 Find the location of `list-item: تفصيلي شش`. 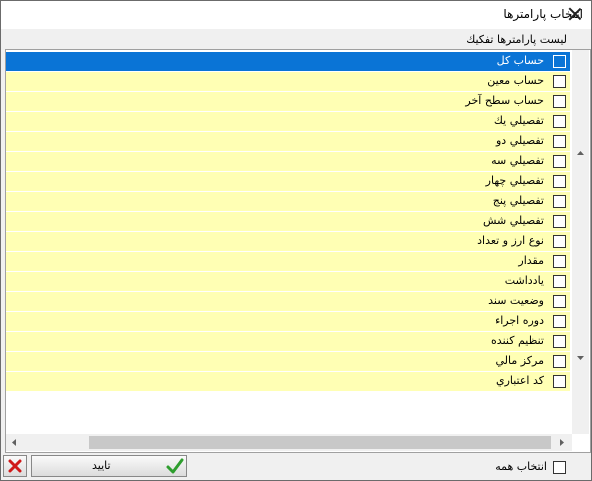

list-item: تفصيلي شش is located at coordinates (288, 222).